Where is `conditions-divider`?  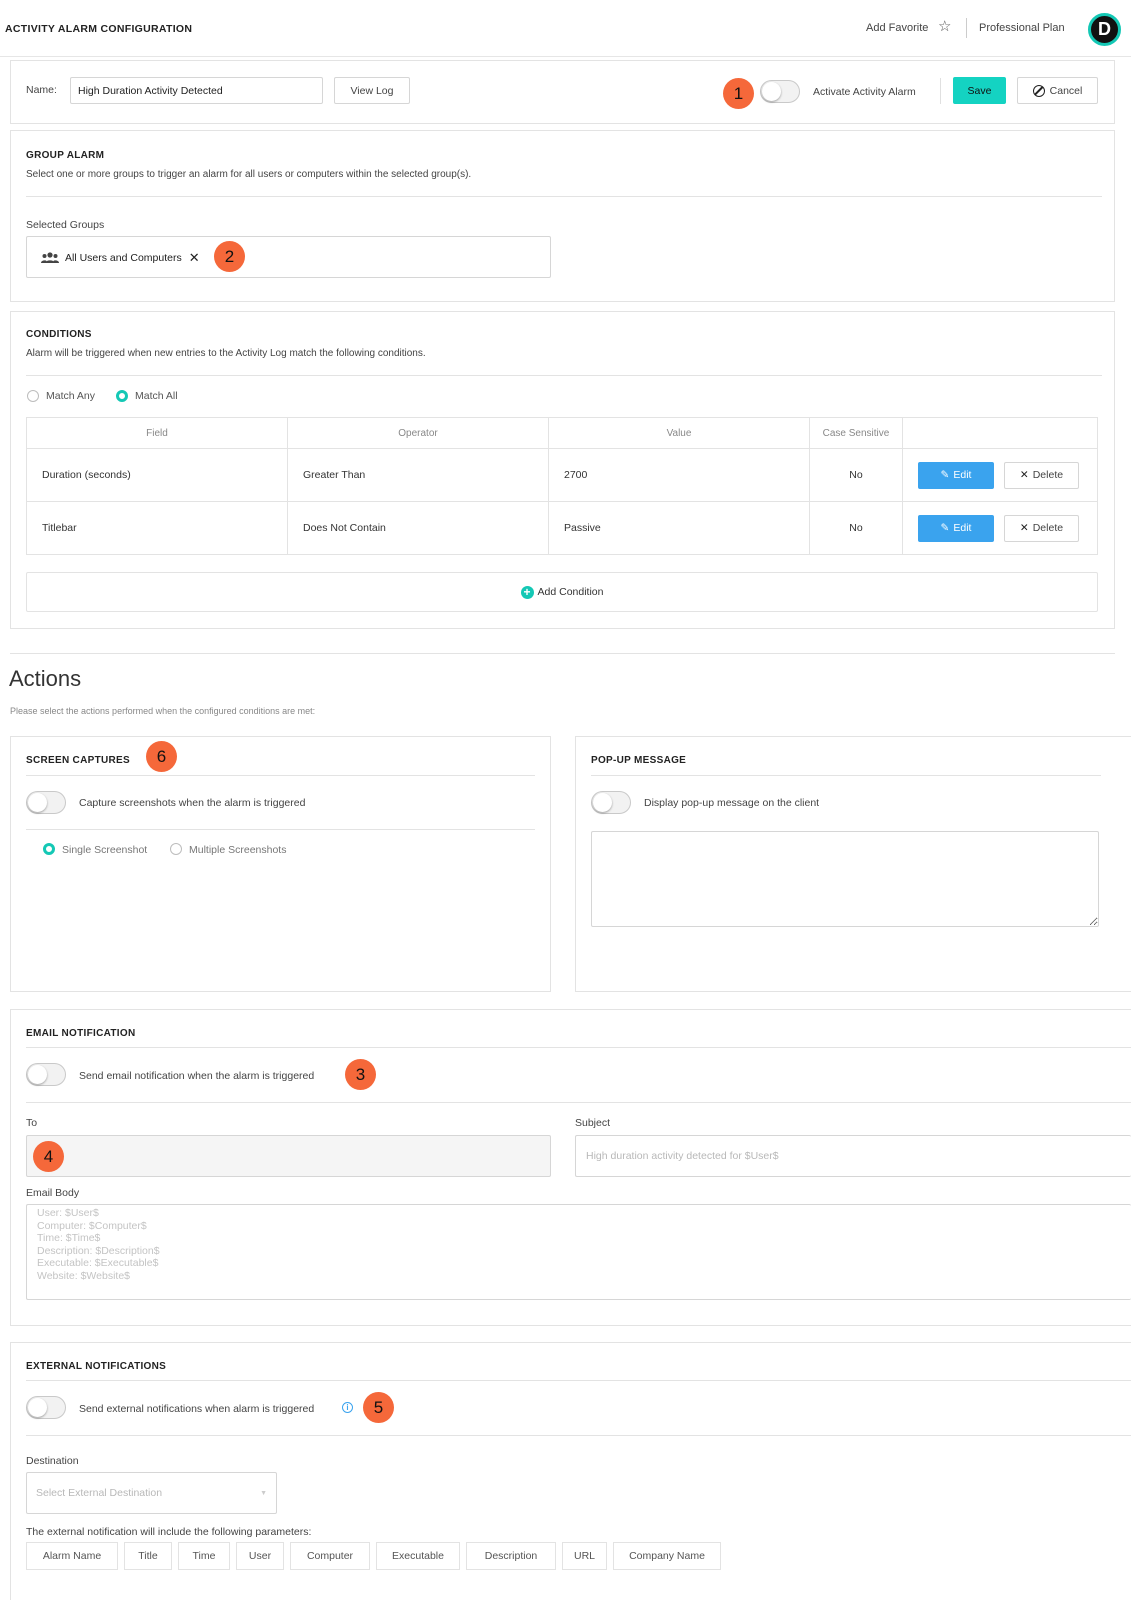
conditions-divider is located at coordinates (564, 375).